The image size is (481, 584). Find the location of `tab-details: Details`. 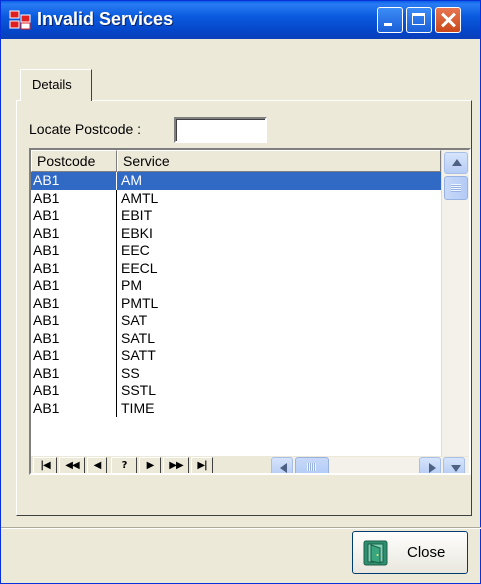

tab-details: Details is located at coordinates (56, 85).